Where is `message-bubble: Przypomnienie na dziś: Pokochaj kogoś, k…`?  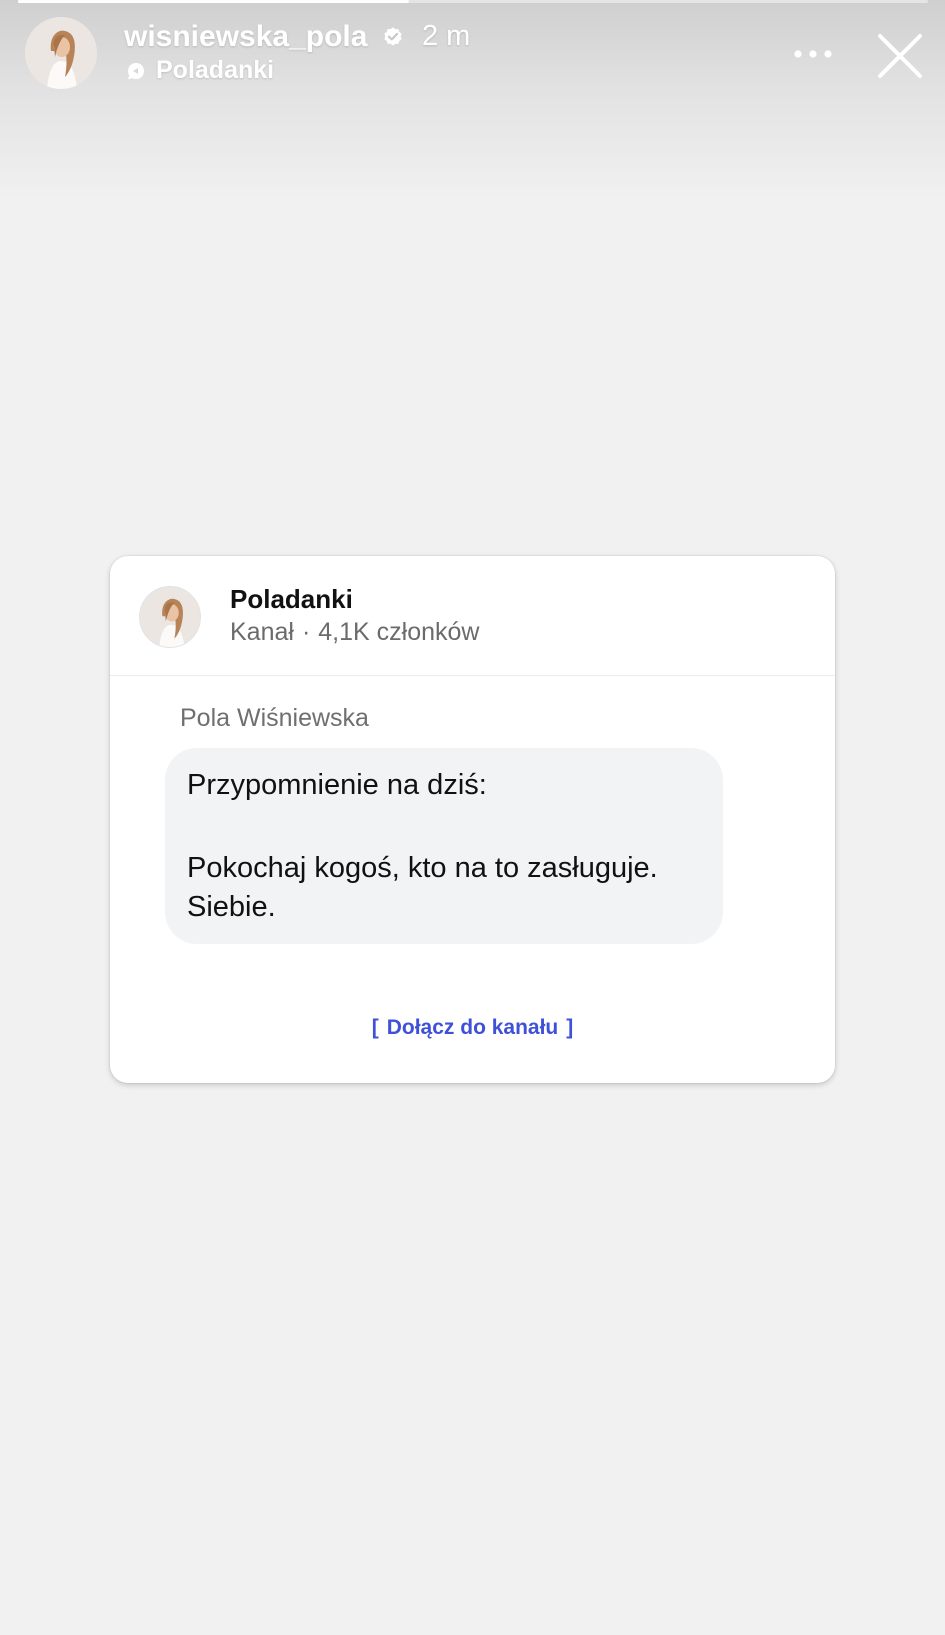 message-bubble: Przypomnienie na dziś: Pokochaj kogoś, k… is located at coordinates (444, 846).